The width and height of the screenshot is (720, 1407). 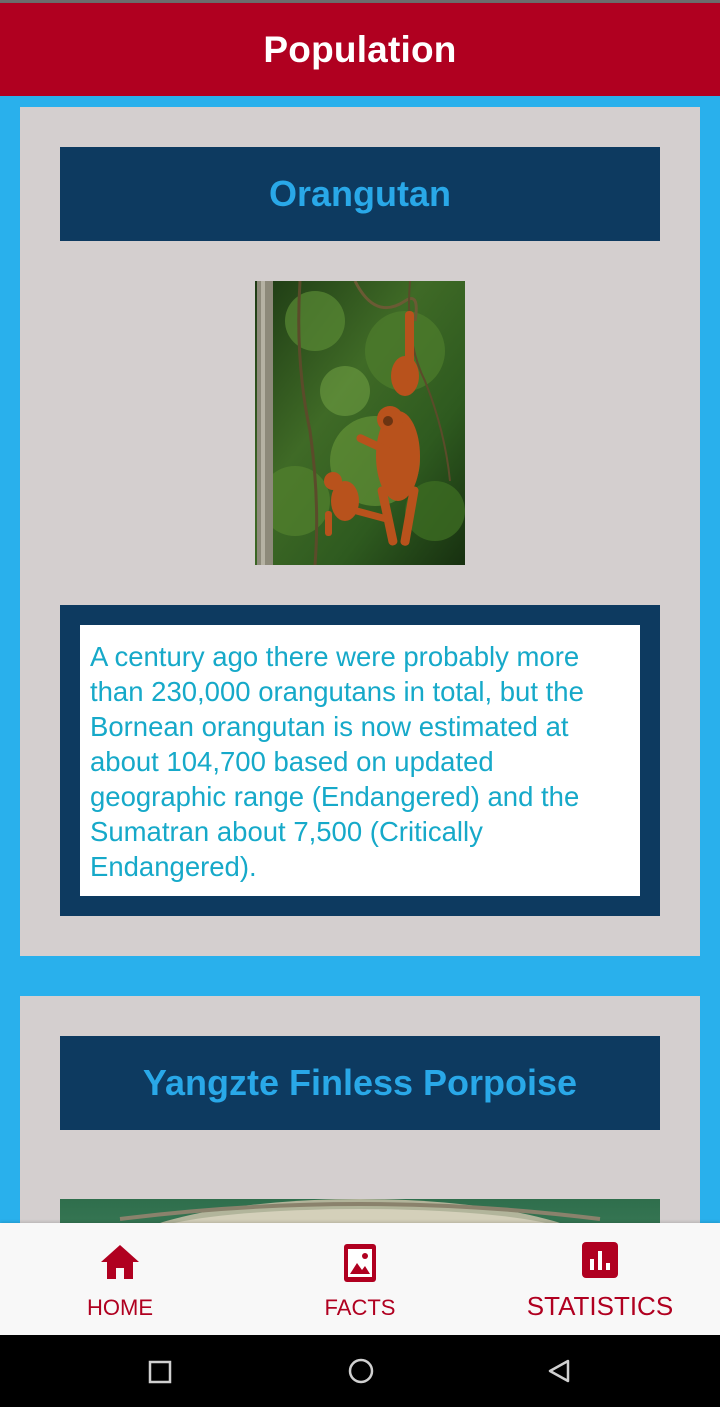 I want to click on page-title: Population, so click(x=360, y=49).